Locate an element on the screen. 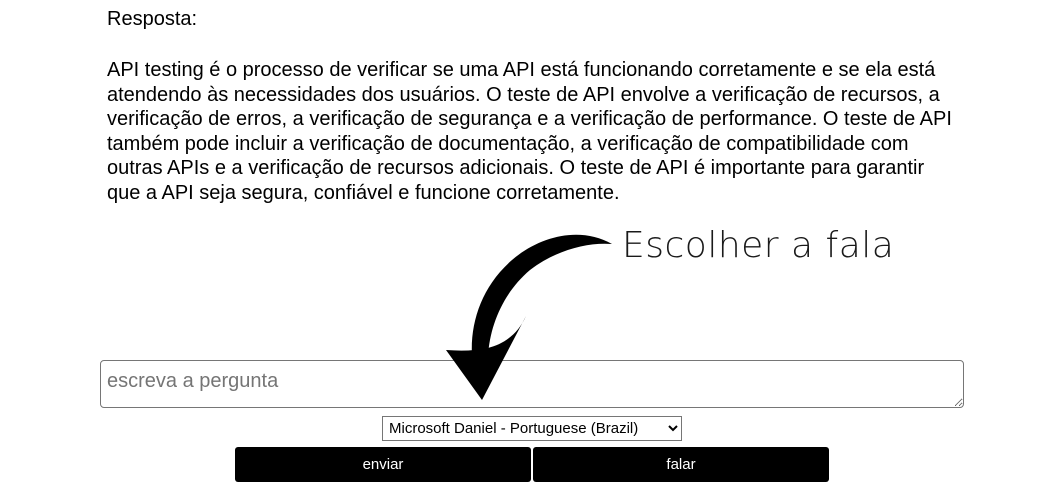  curved-arrow-icon is located at coordinates (541, 295).